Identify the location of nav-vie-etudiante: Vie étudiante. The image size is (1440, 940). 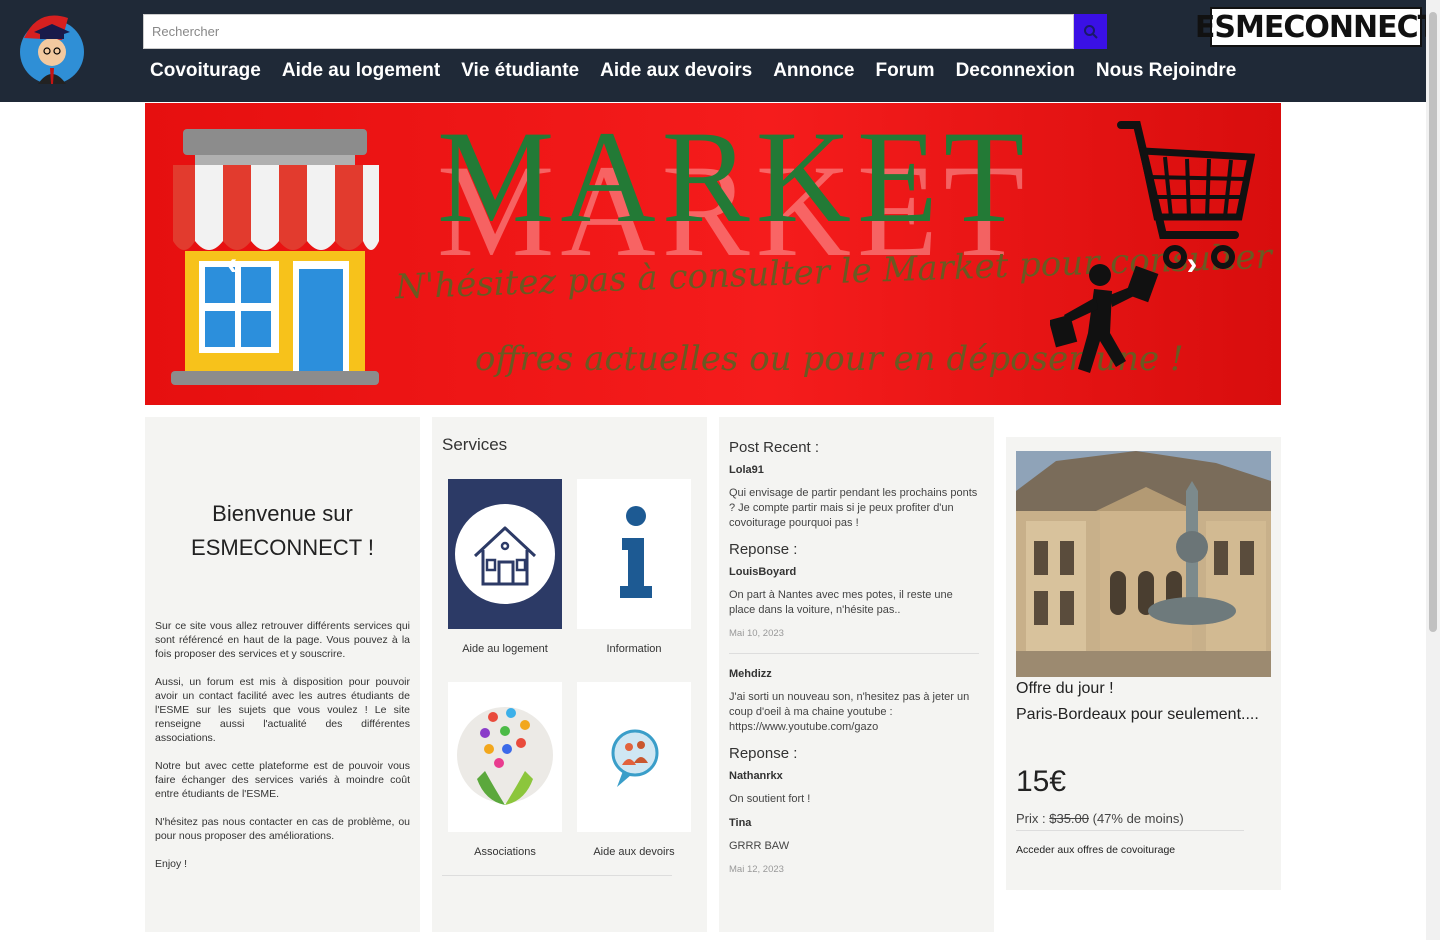
(520, 71).